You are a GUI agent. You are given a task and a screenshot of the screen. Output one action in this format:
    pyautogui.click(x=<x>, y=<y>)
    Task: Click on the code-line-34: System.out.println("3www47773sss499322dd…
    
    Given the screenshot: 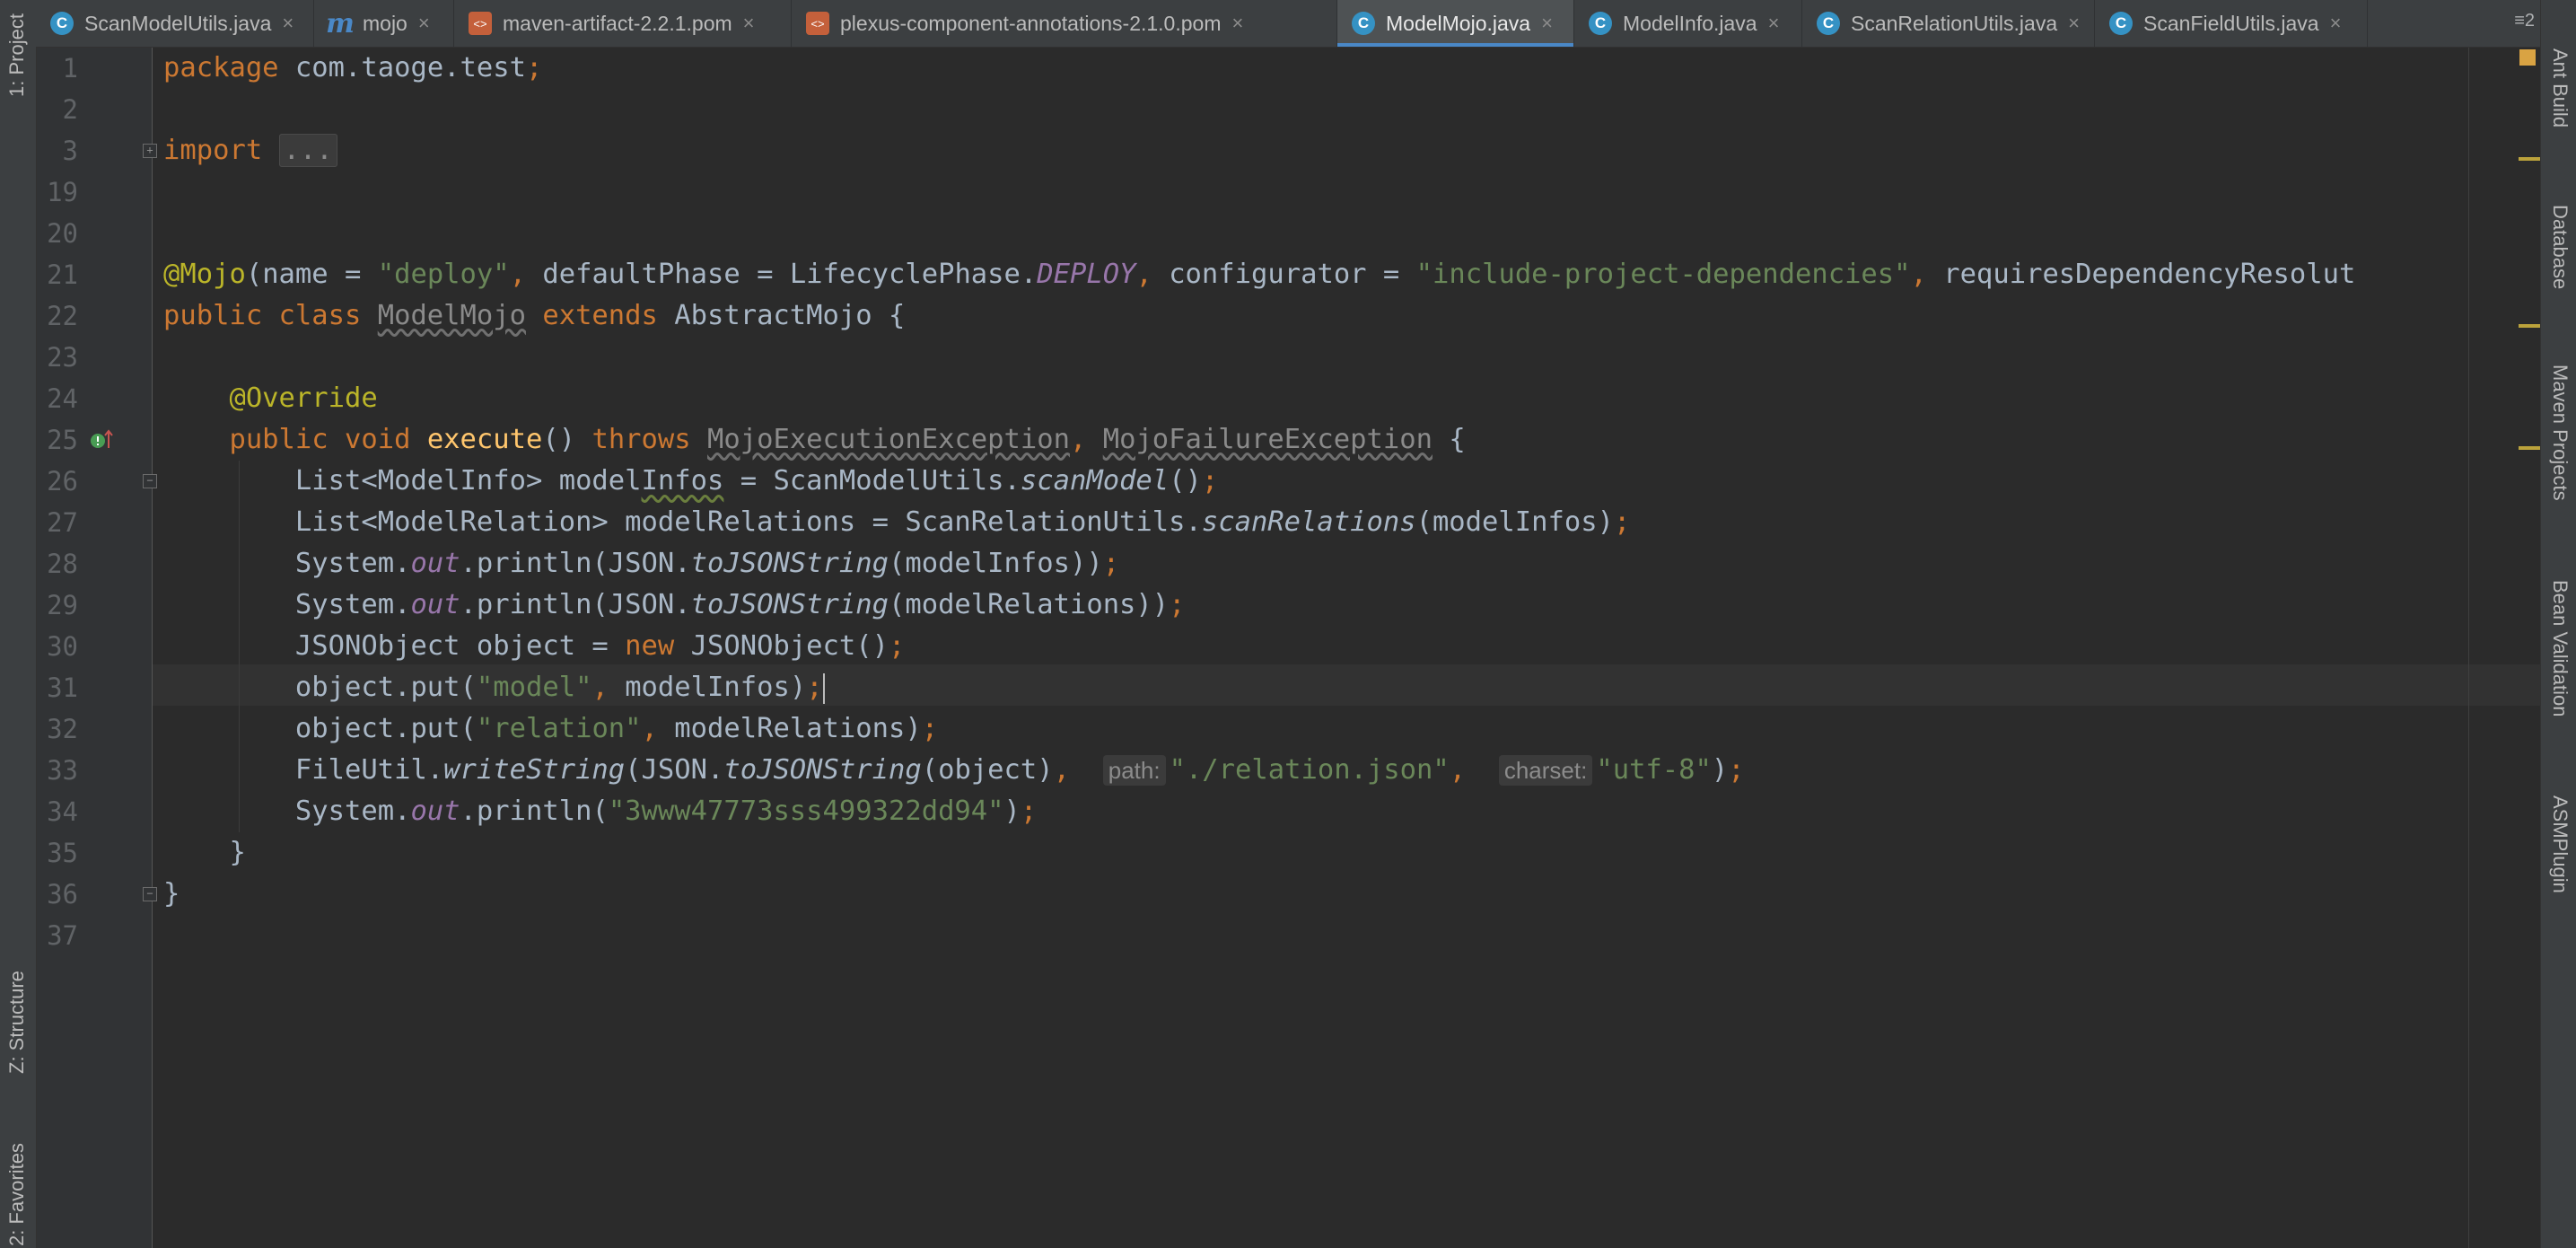 What is the action you would take?
    pyautogui.click(x=600, y=811)
    